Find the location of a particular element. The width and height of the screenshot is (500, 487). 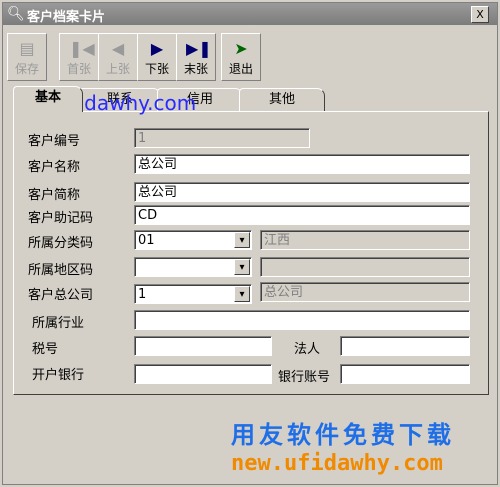

prev-icon: ◀ is located at coordinates (118, 48).